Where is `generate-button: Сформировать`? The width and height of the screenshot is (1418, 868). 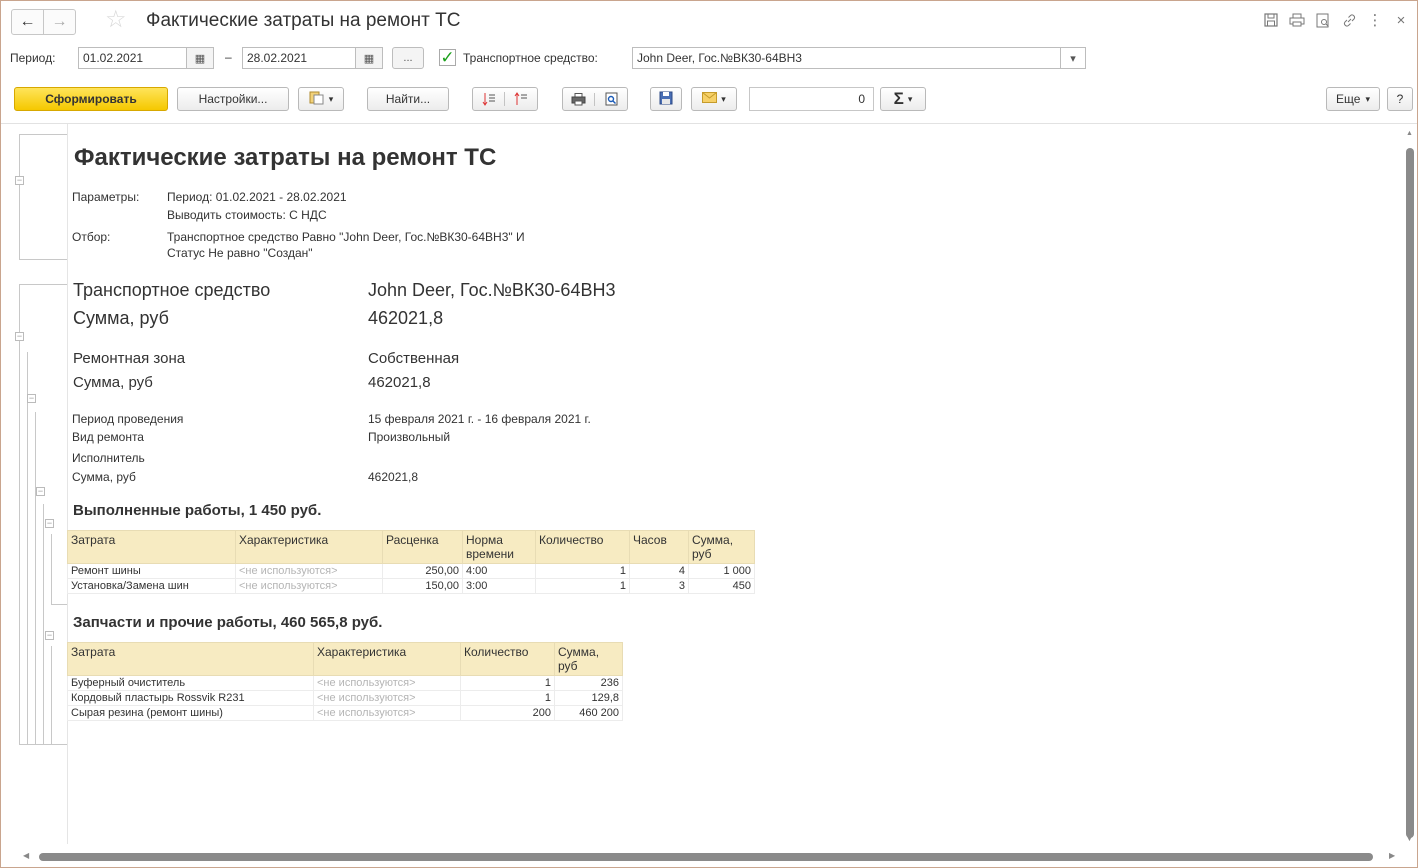 generate-button: Сформировать is located at coordinates (91, 99).